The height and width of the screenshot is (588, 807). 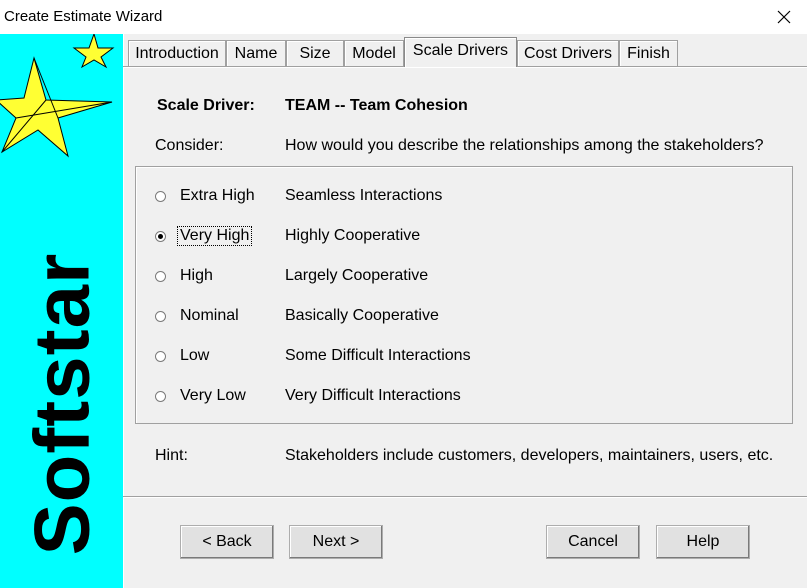 I want to click on brand-wordmark: Softstar, so click(x=61, y=404).